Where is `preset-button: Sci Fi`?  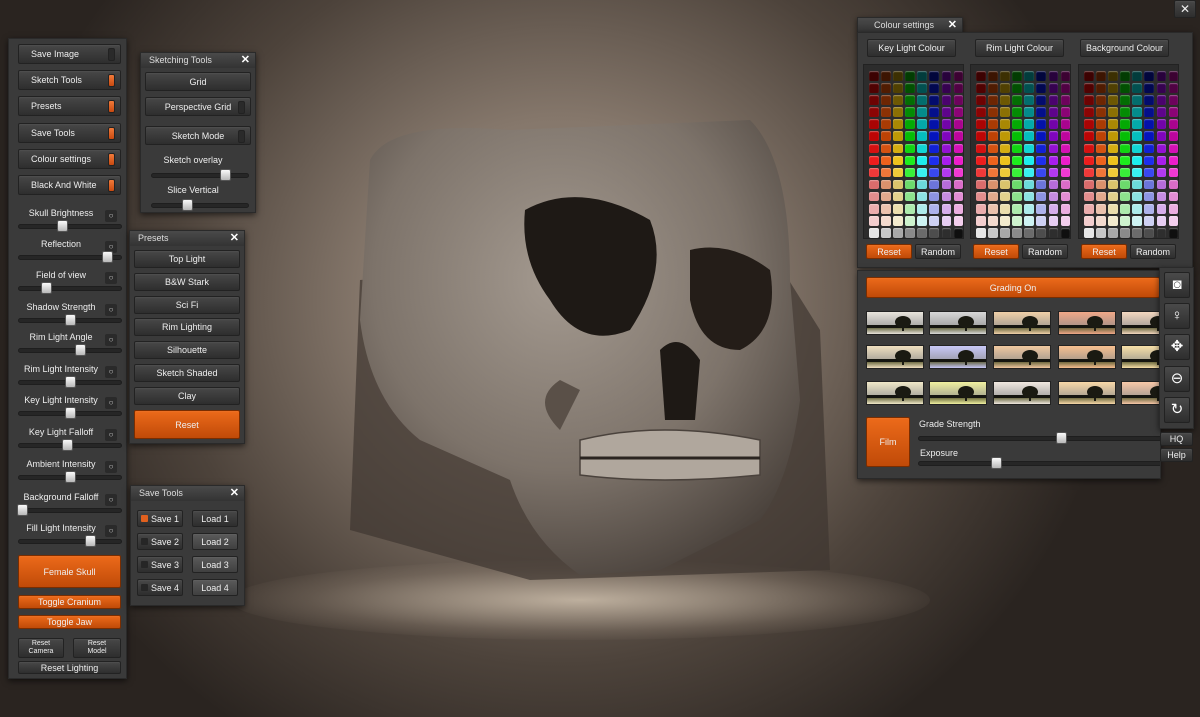 preset-button: Sci Fi is located at coordinates (187, 304).